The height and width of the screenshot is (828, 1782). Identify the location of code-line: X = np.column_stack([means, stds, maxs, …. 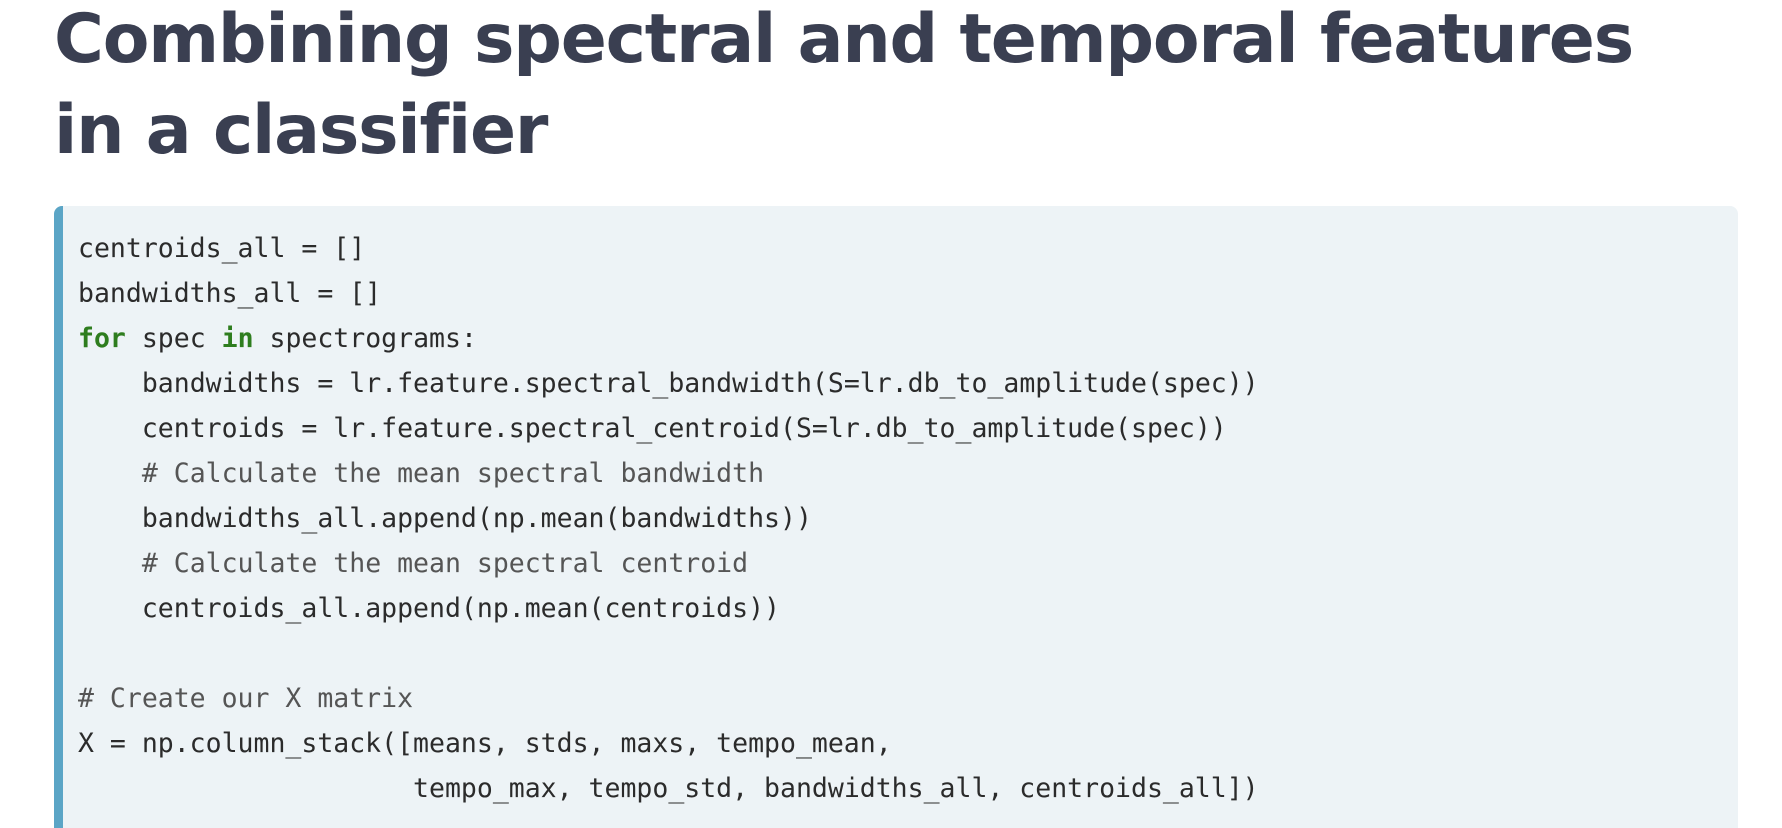
(668, 743).